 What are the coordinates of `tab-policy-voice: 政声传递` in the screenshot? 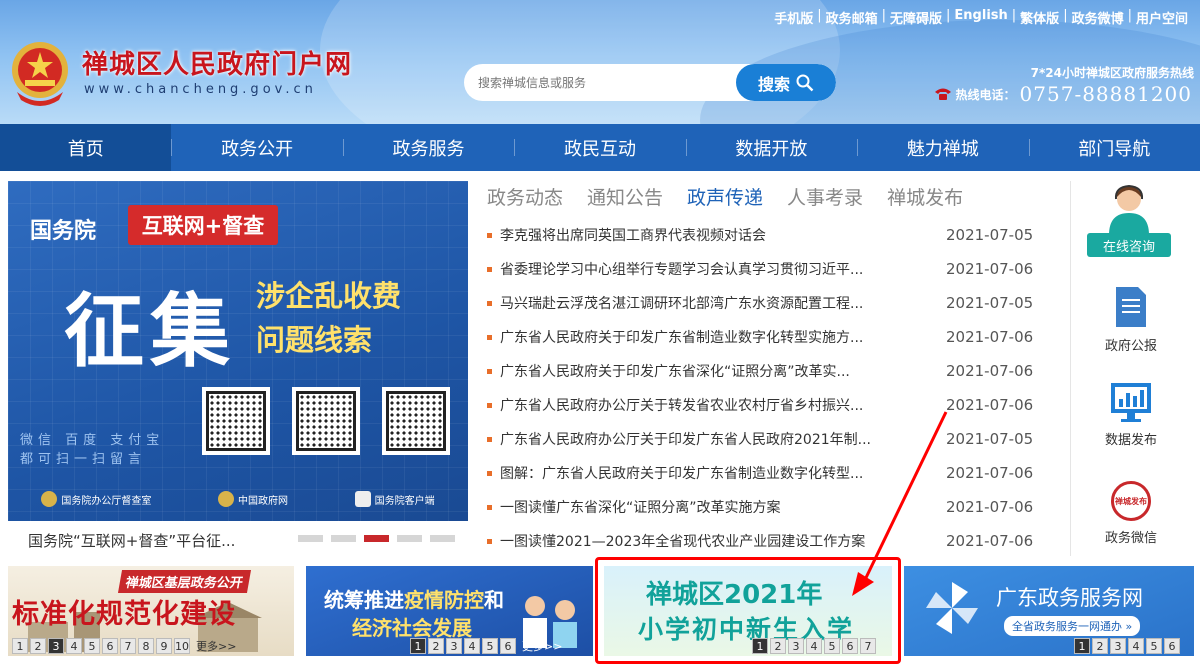 It's located at (725, 196).